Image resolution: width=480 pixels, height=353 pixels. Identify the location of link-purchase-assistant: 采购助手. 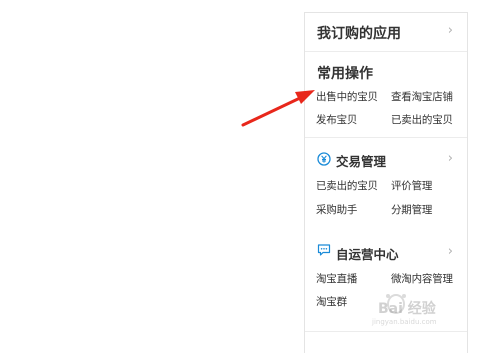
(336, 209).